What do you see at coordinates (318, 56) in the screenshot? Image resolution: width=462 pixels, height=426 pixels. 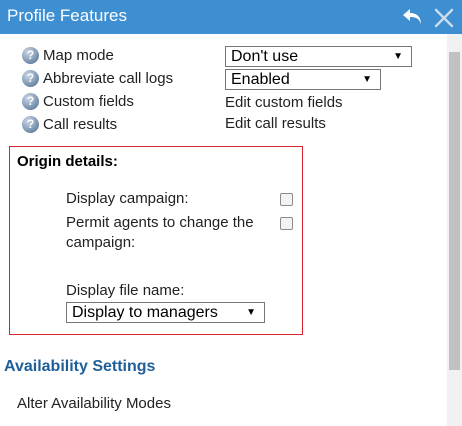 I see `map-mode-select: Don't use ▼` at bounding box center [318, 56].